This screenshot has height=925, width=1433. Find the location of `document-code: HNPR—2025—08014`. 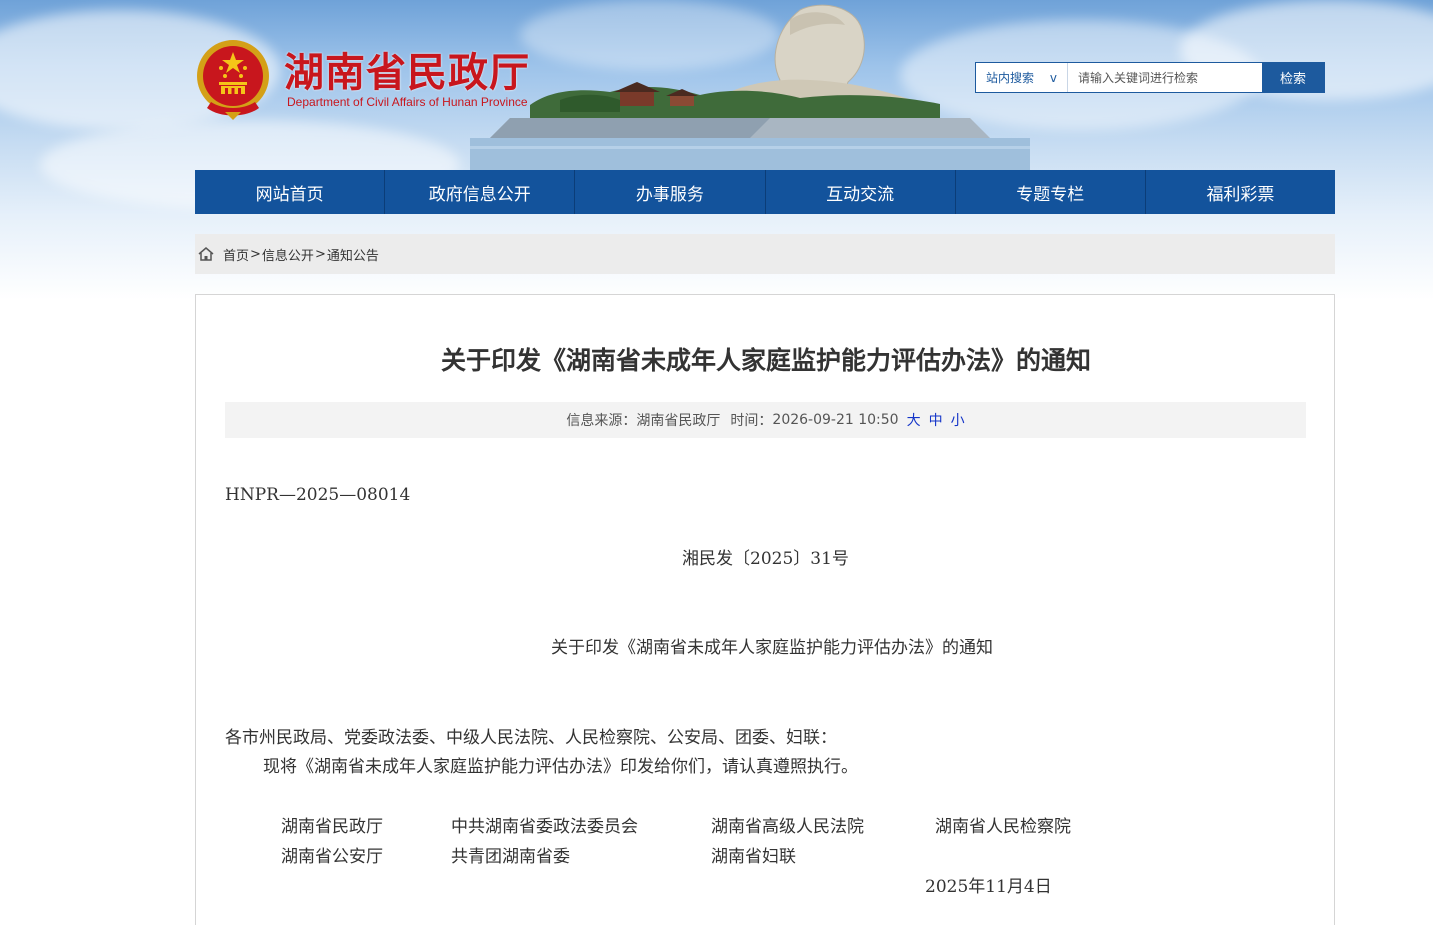

document-code: HNPR—2025—08014 is located at coordinates (318, 495).